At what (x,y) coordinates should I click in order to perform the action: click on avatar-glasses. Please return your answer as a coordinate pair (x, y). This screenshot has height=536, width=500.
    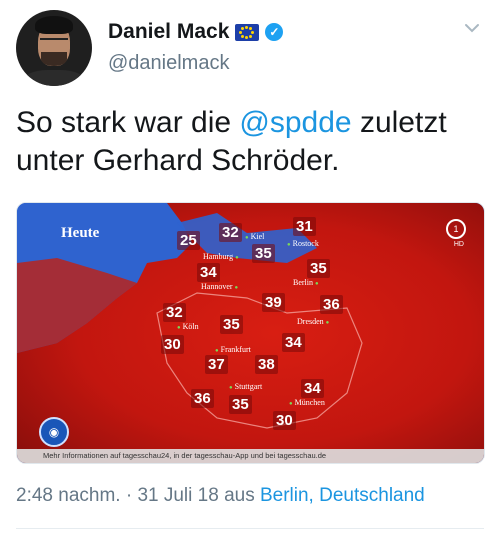
    Looking at the image, I should click on (54, 43).